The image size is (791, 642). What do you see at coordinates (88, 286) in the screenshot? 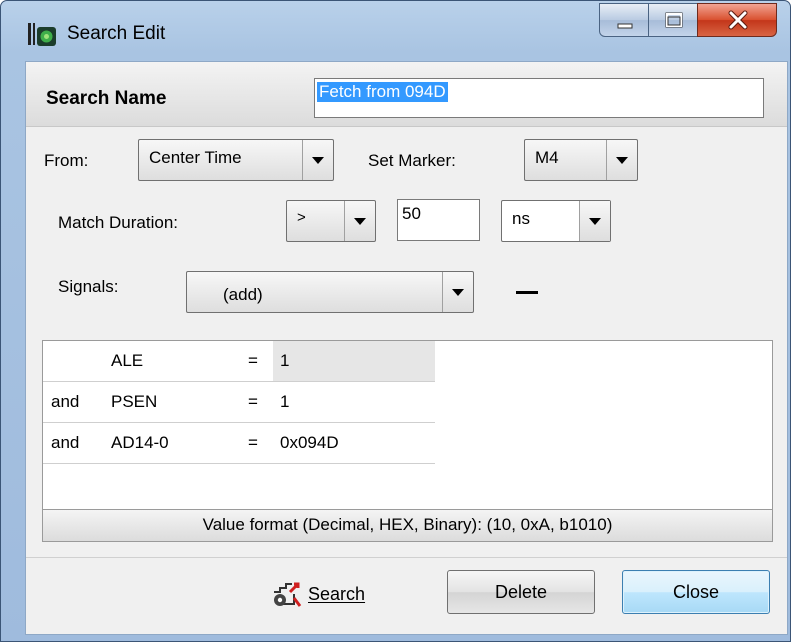
I see `signals-label: Signals:` at bounding box center [88, 286].